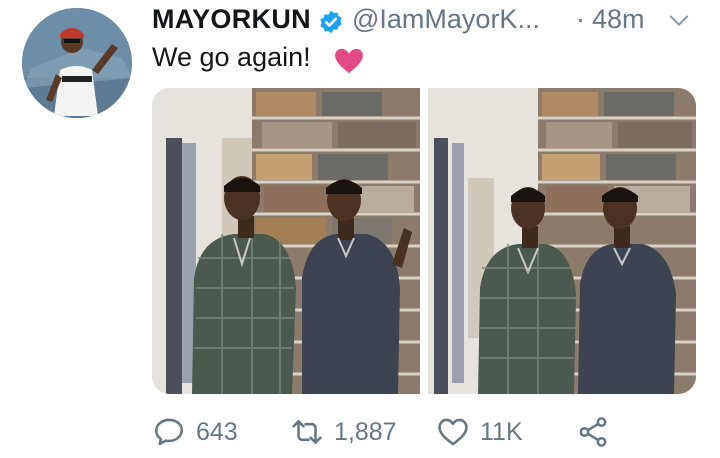 The width and height of the screenshot is (720, 458). I want to click on pink-heart-emoji-icon, so click(349, 61).